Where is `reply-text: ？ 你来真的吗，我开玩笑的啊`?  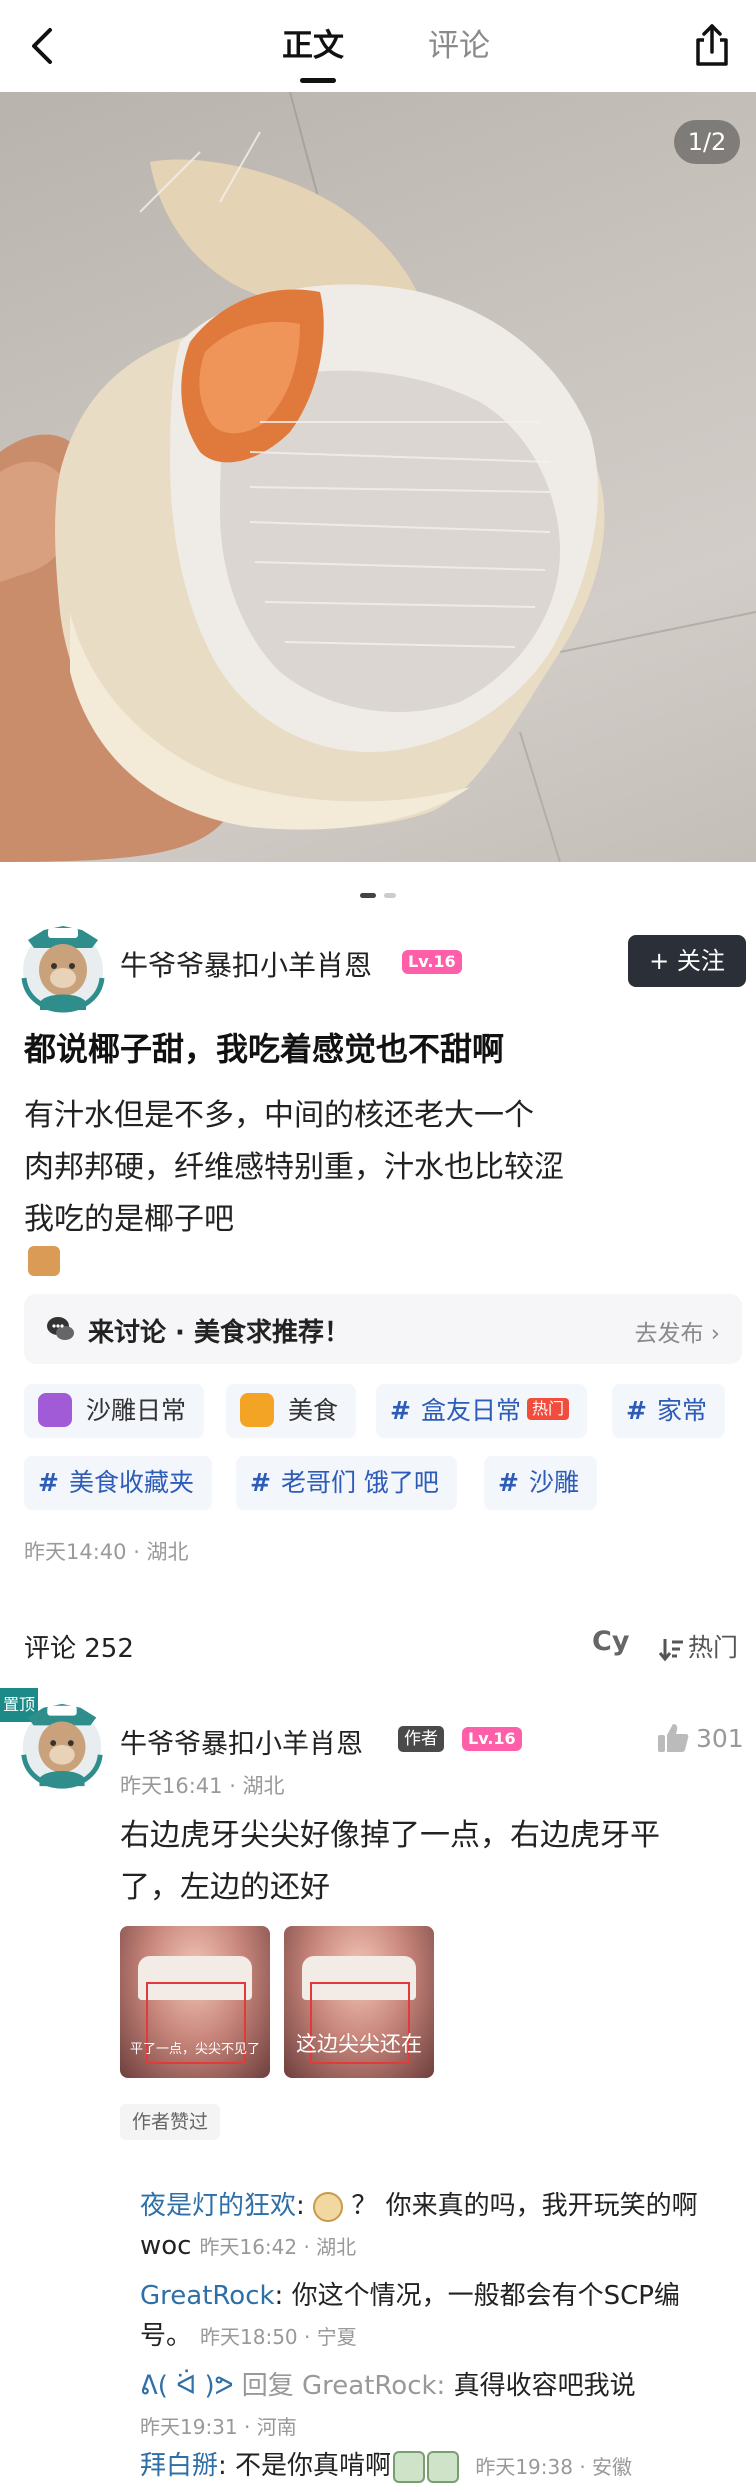
reply-text: ？ 你来真的吗，我开玩笑的啊 is located at coordinates (524, 2206).